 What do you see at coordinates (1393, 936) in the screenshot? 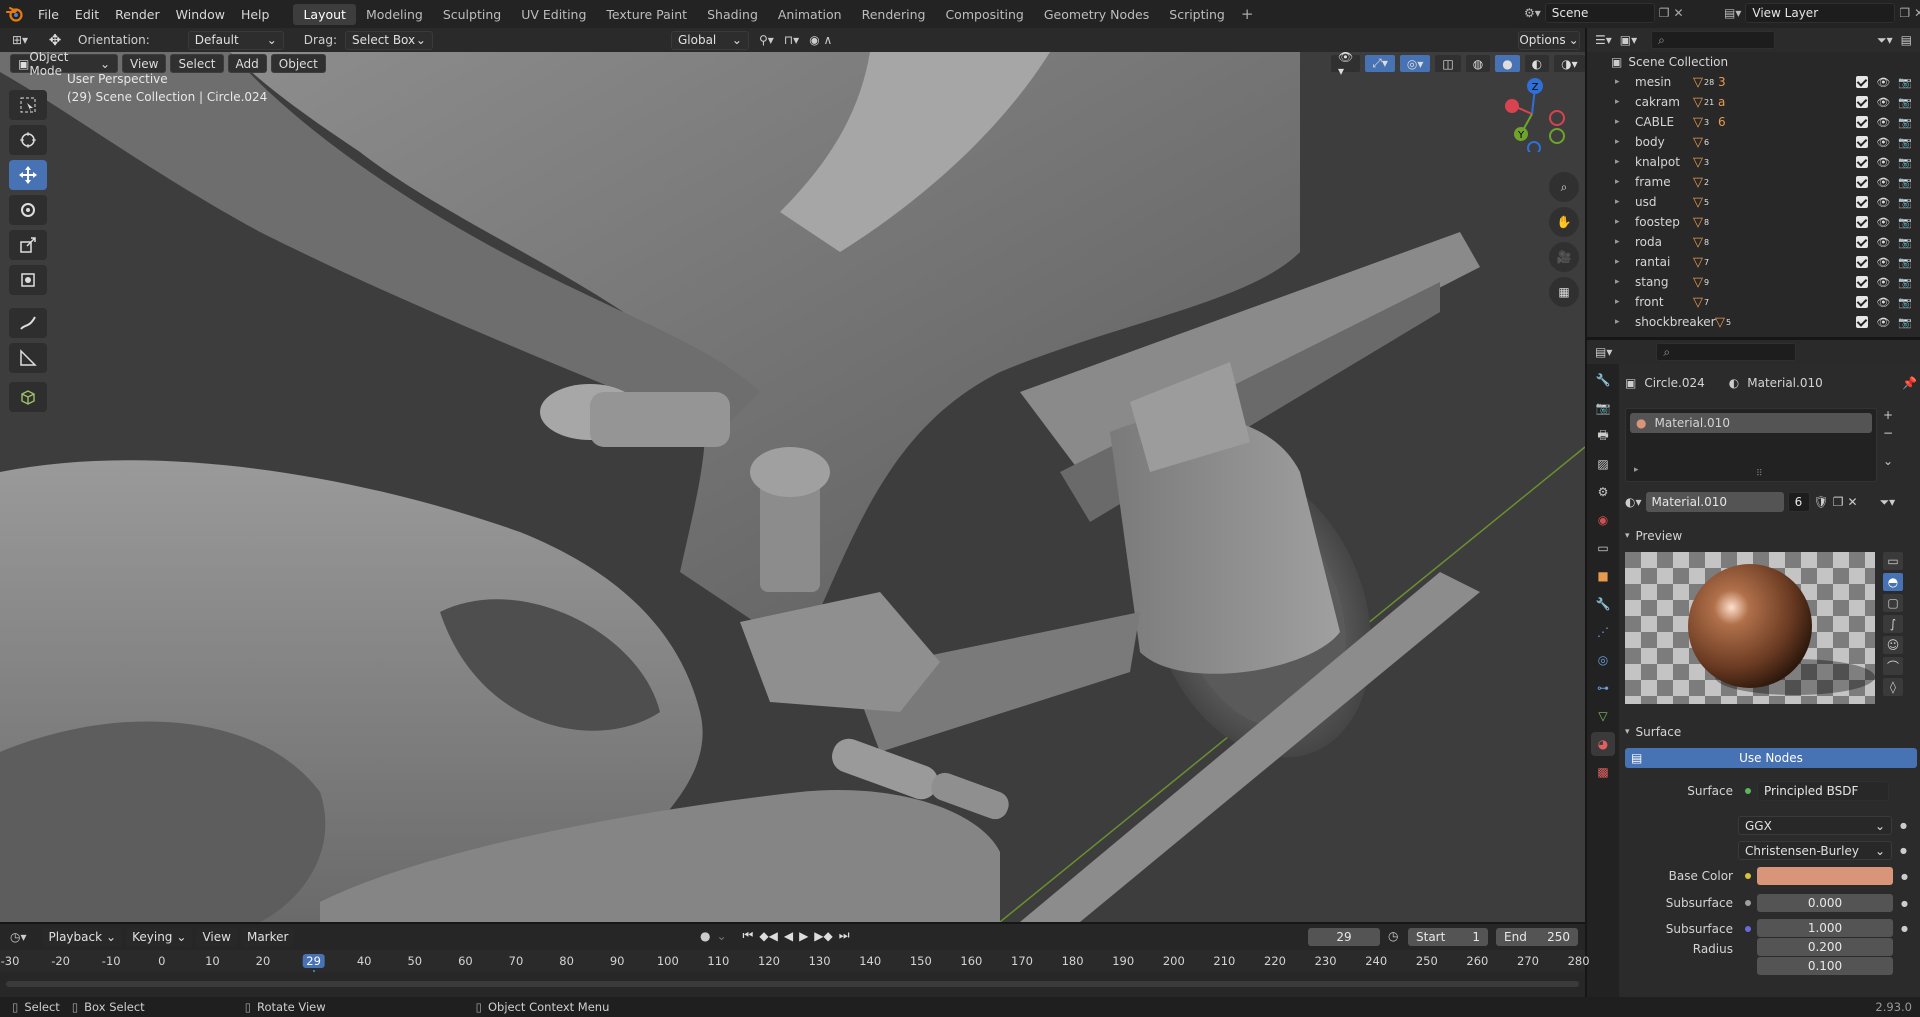
I see `preview-range-icon: ◷` at bounding box center [1393, 936].